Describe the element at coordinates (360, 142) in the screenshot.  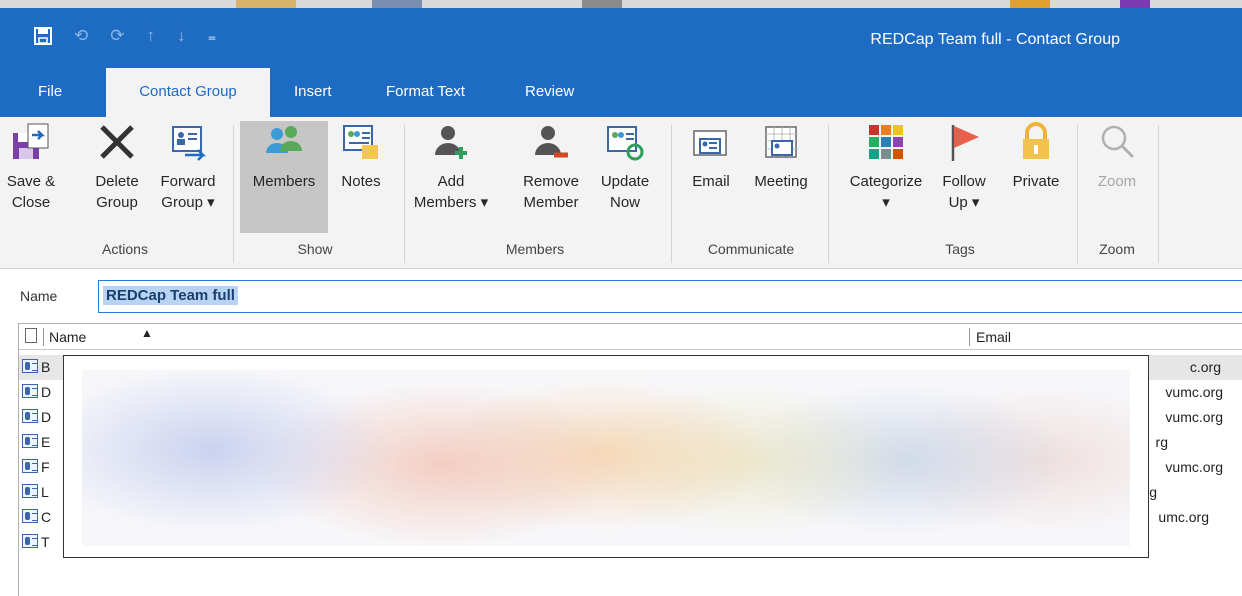
I see `notes-icon` at that location.